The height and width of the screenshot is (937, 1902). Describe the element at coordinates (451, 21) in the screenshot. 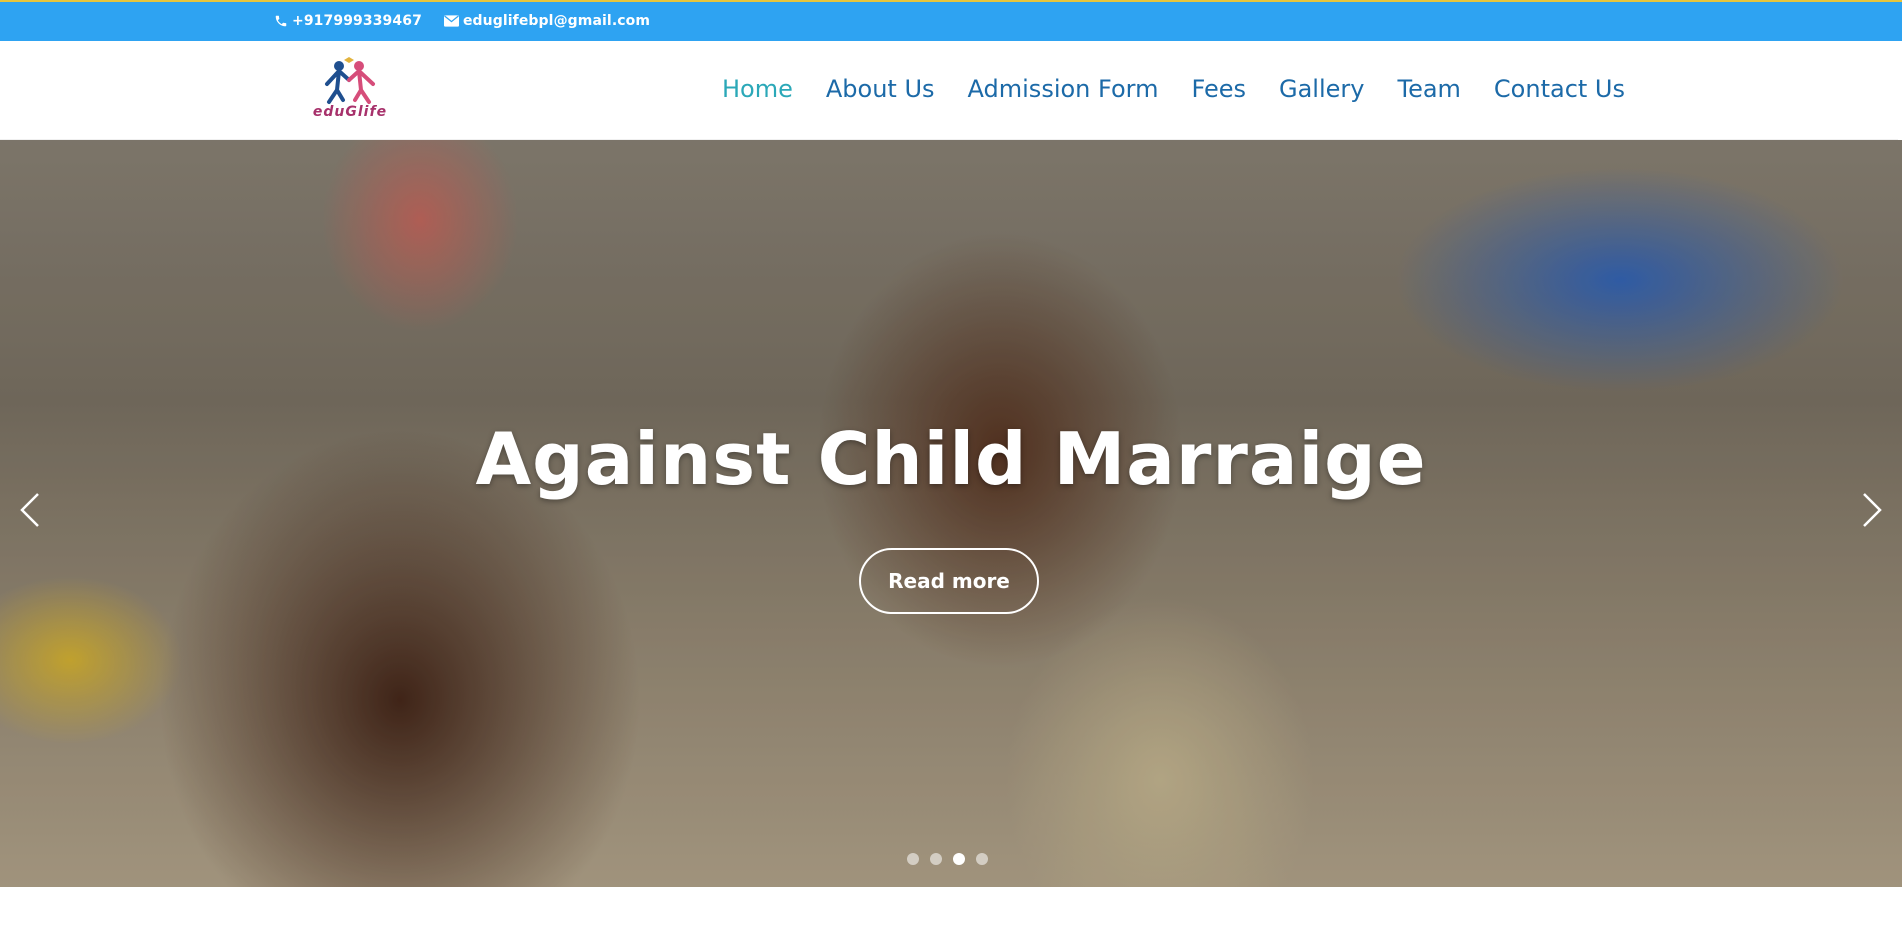

I see `email-icon` at that location.